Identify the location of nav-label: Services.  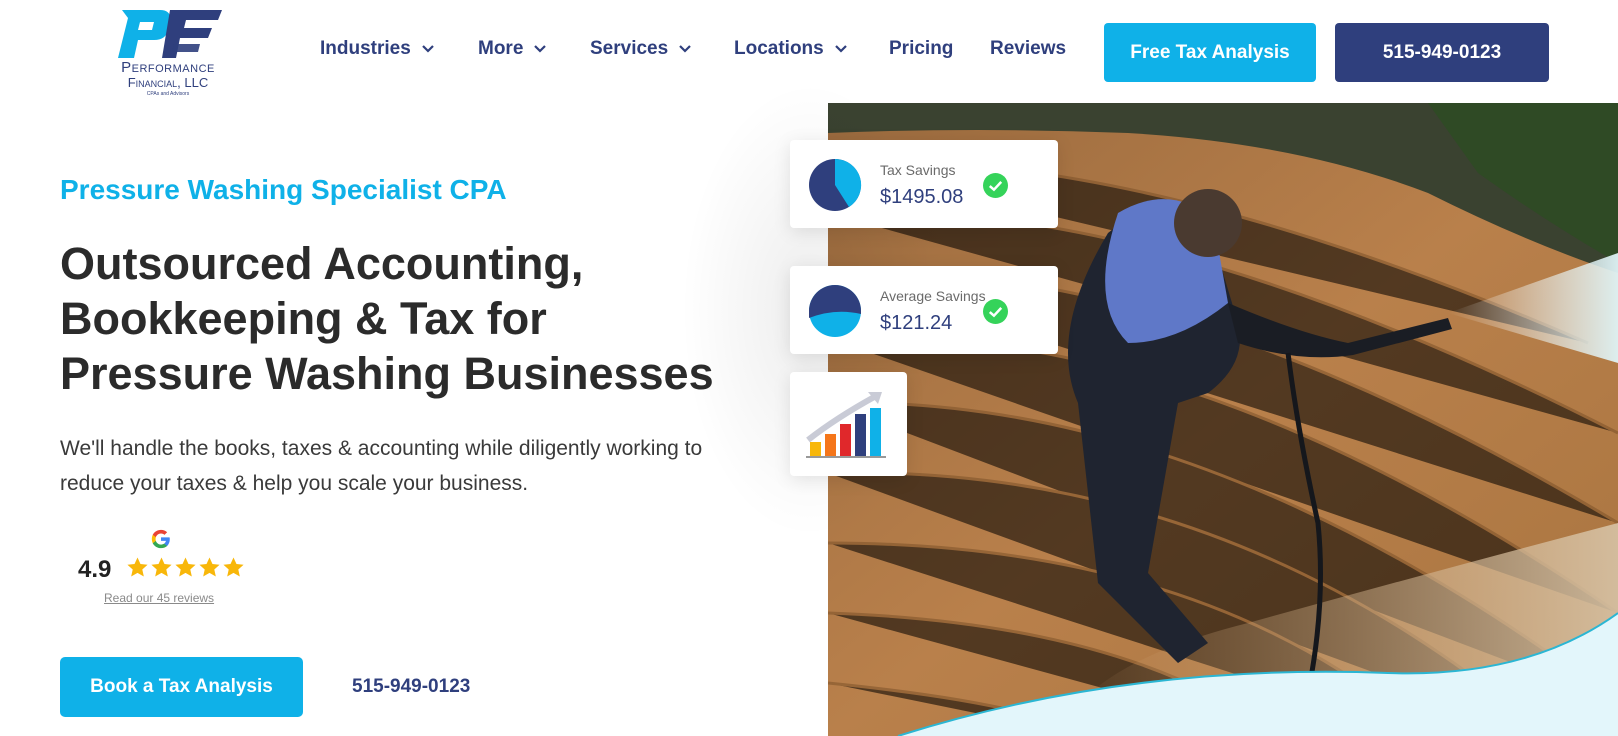
(629, 48).